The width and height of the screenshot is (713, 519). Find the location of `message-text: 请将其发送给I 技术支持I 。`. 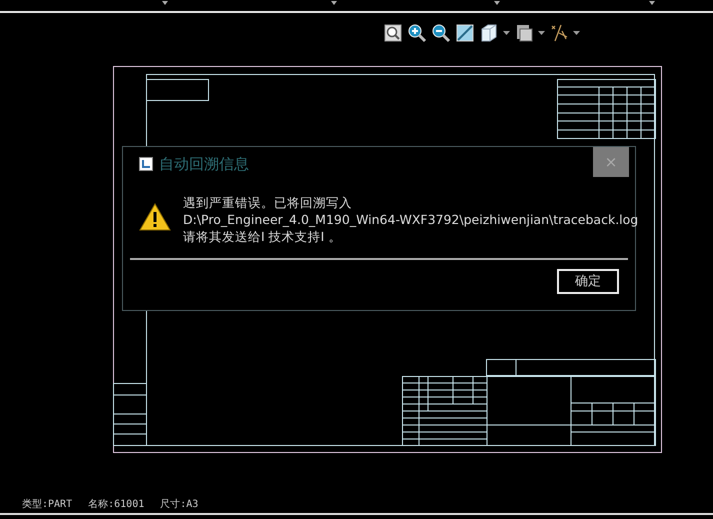

message-text: 请将其发送给I 技术支持I 。 is located at coordinates (262, 236).